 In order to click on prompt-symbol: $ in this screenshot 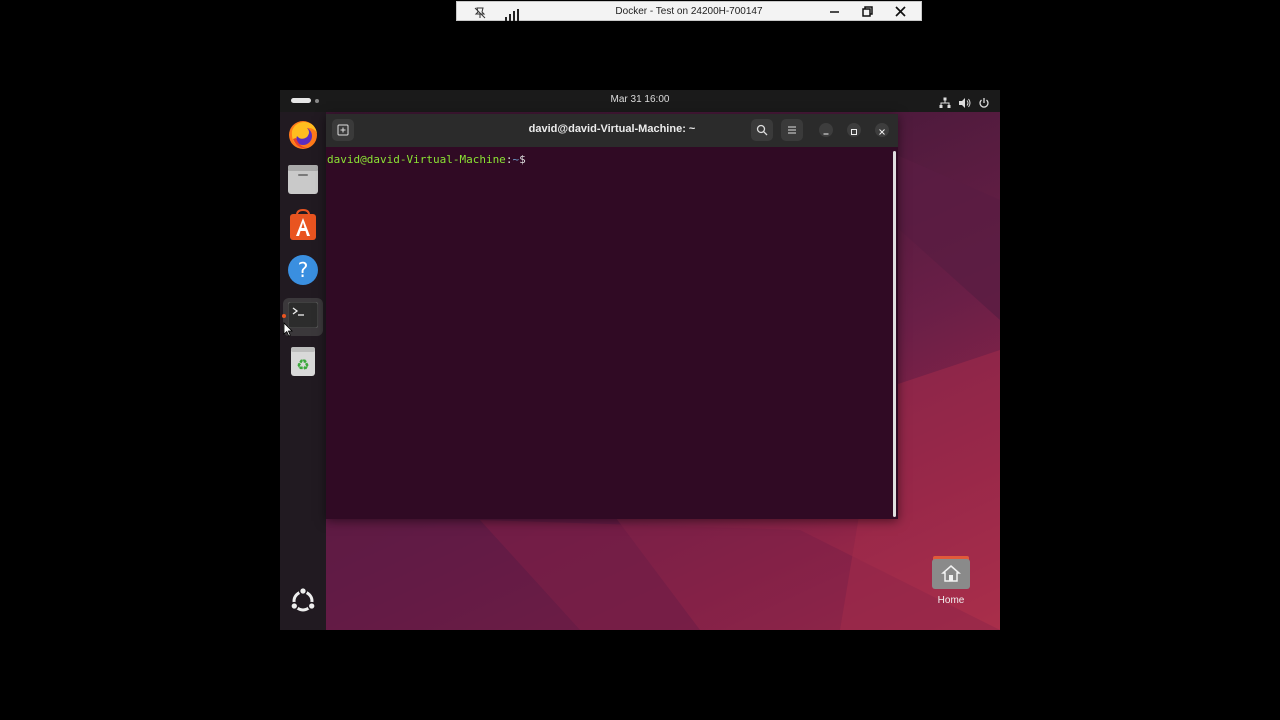, I will do `click(522, 159)`.